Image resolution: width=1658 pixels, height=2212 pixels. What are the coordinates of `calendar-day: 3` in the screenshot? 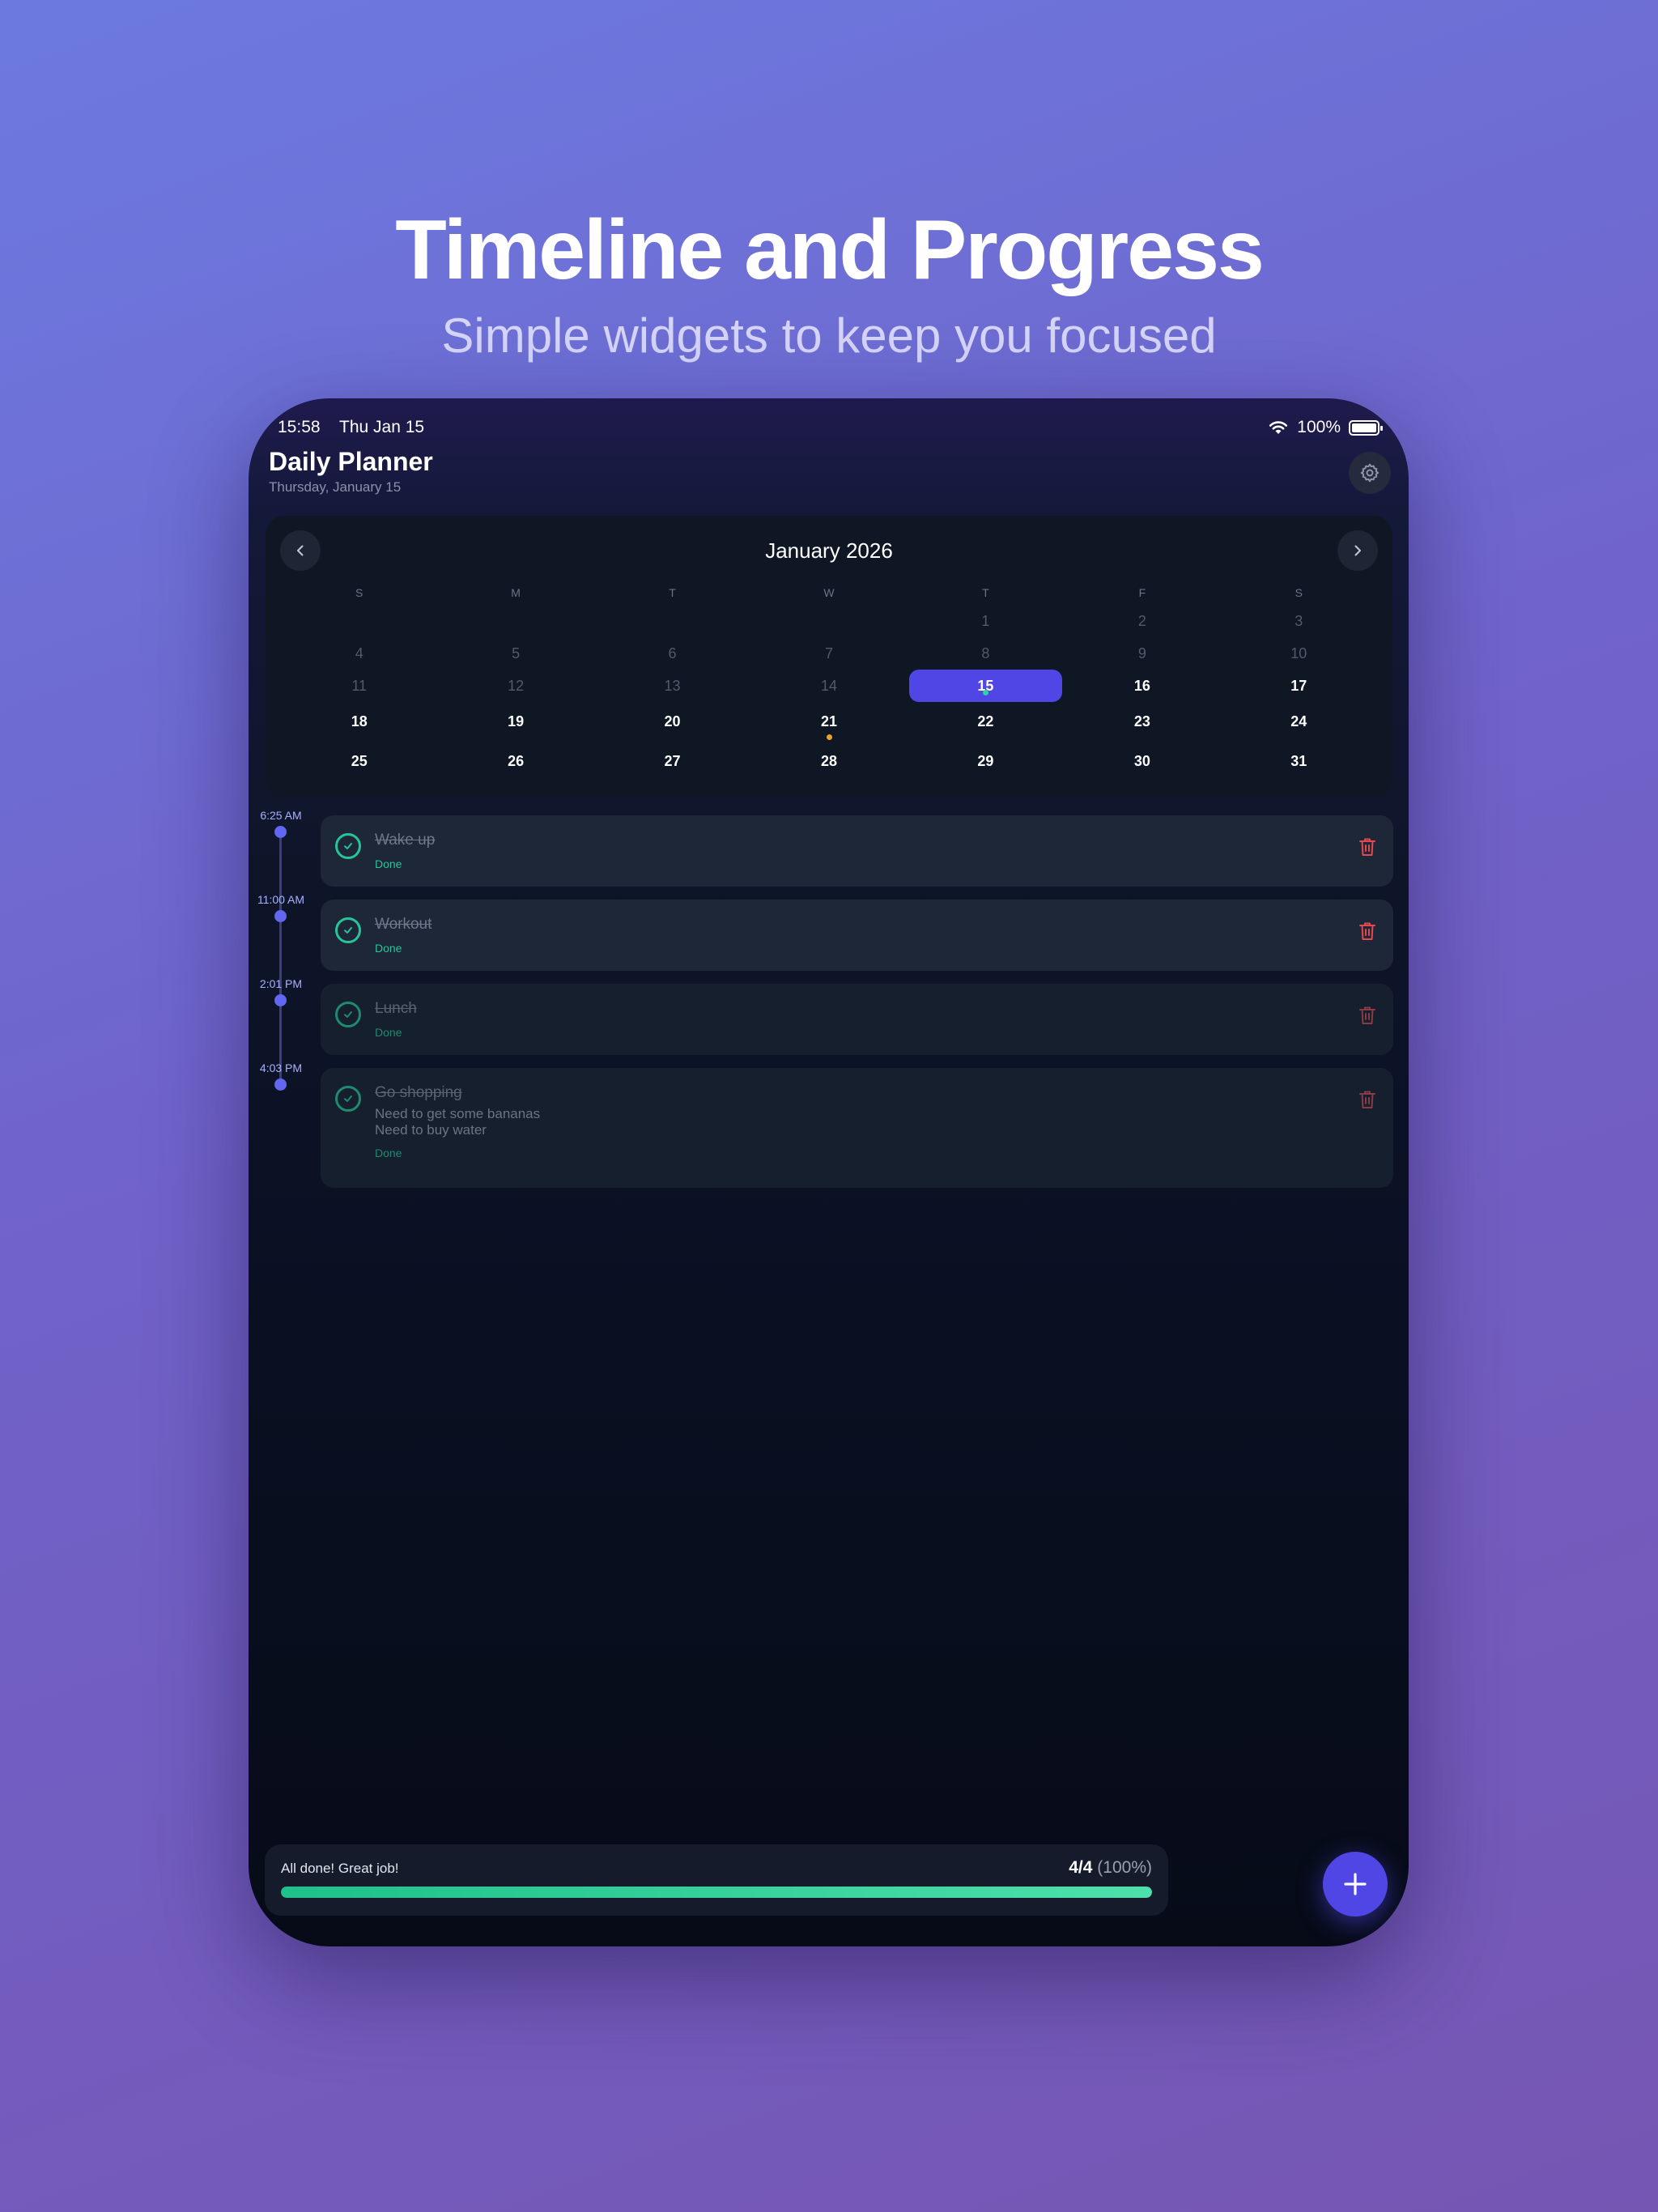 It's located at (1299, 621).